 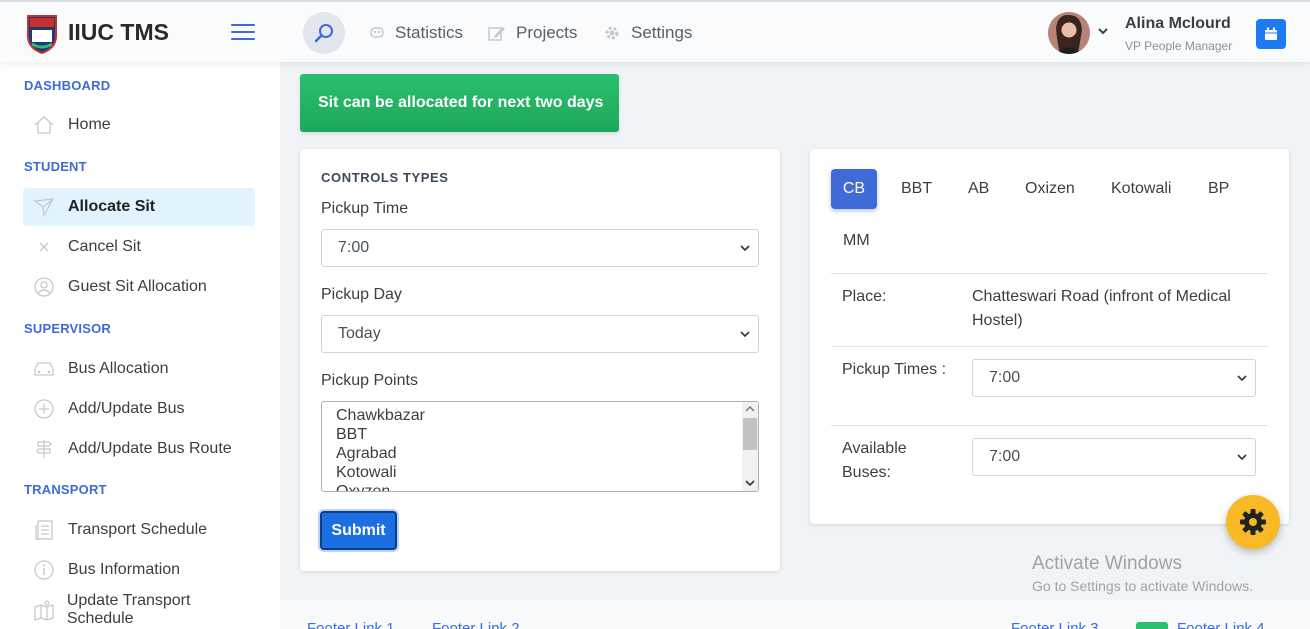 What do you see at coordinates (1142, 586) in the screenshot?
I see `activation-watermark-subtitle: Go to Settings to activate Windows.` at bounding box center [1142, 586].